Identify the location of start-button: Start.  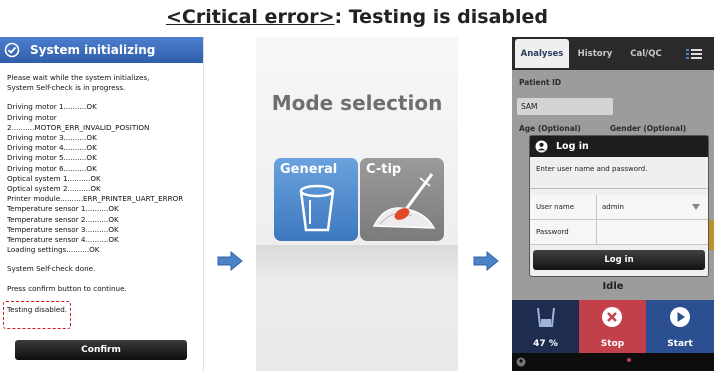
(680, 326).